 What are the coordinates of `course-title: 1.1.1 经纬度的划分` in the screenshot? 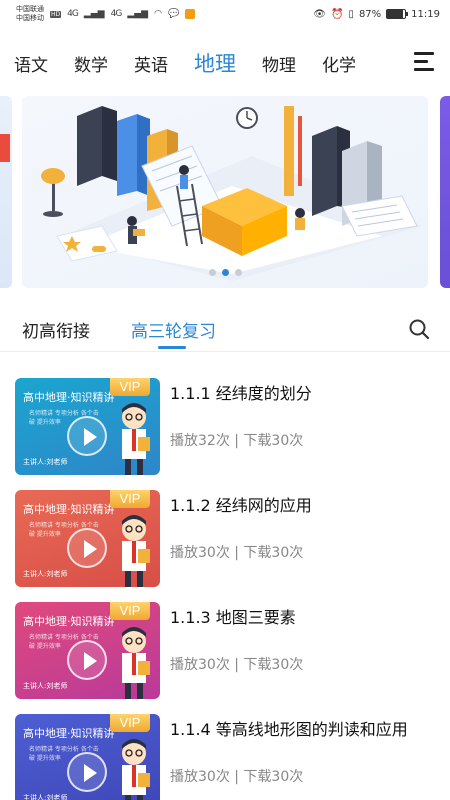 It's located at (241, 392).